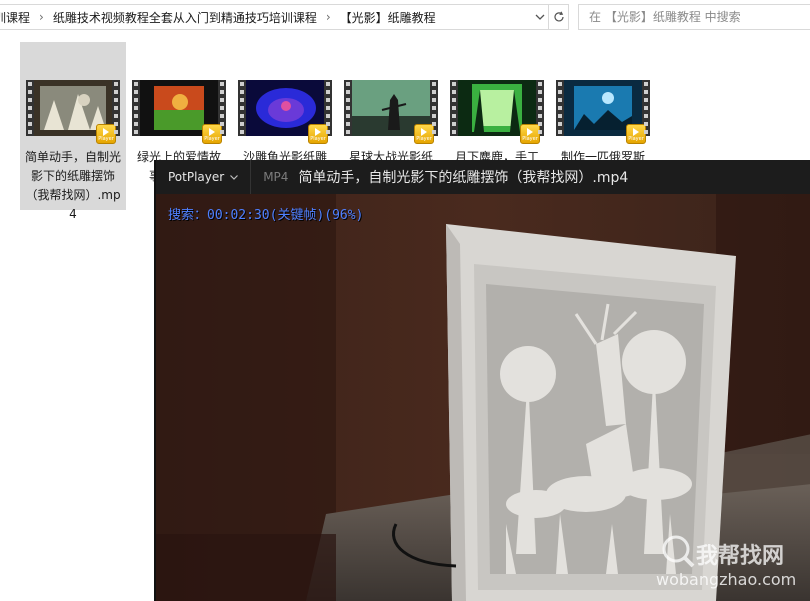 The image size is (810, 601). Describe the element at coordinates (266, 215) in the screenshot. I see `seek-osd-text: 搜索：00:02:30(关键帧)(96%)` at that location.